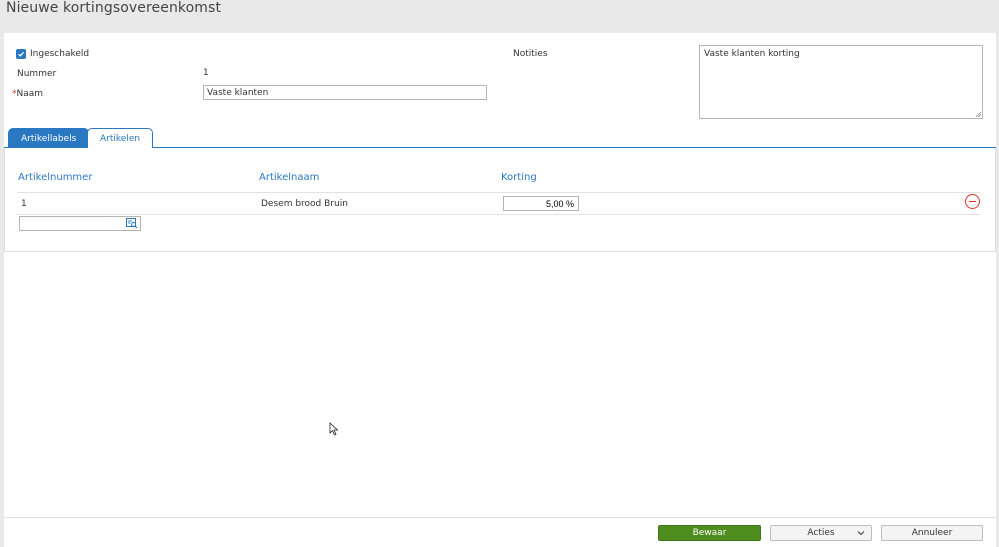 This screenshot has height=547, width=999. I want to click on footer-bar: Bewaar Acties Annuleer, so click(500, 532).